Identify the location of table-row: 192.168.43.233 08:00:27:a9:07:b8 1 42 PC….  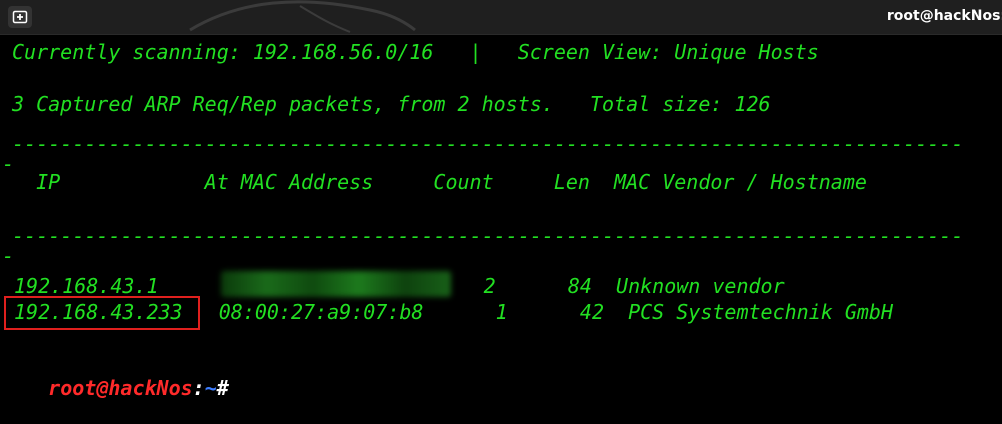
(453, 312).